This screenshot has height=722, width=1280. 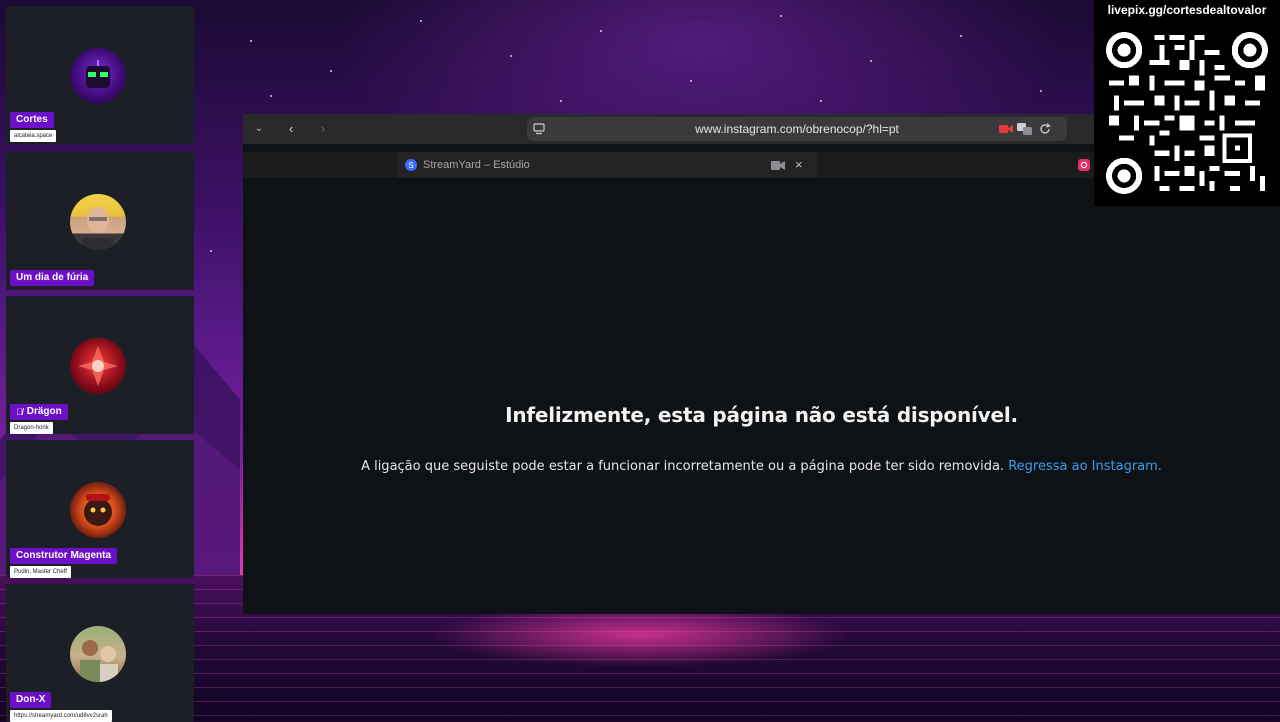 I want to click on participant-subtitle: Dragon-honk, so click(x=31, y=428).